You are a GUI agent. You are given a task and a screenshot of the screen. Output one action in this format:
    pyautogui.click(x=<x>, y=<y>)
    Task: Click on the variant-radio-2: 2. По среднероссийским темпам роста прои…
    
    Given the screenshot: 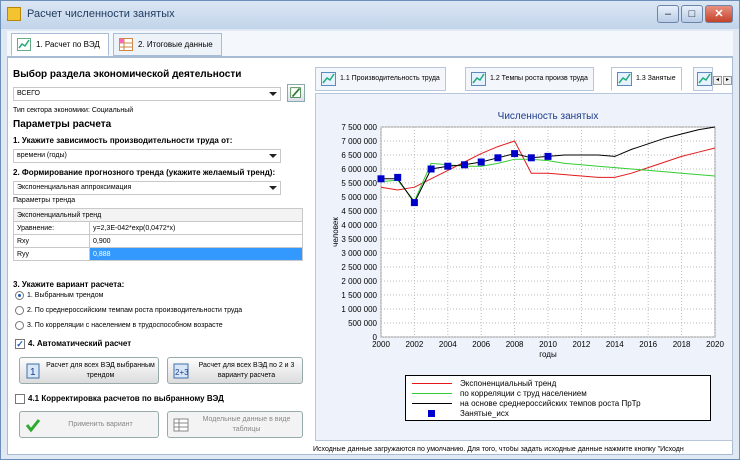 What is the action you would take?
    pyautogui.click(x=128, y=311)
    